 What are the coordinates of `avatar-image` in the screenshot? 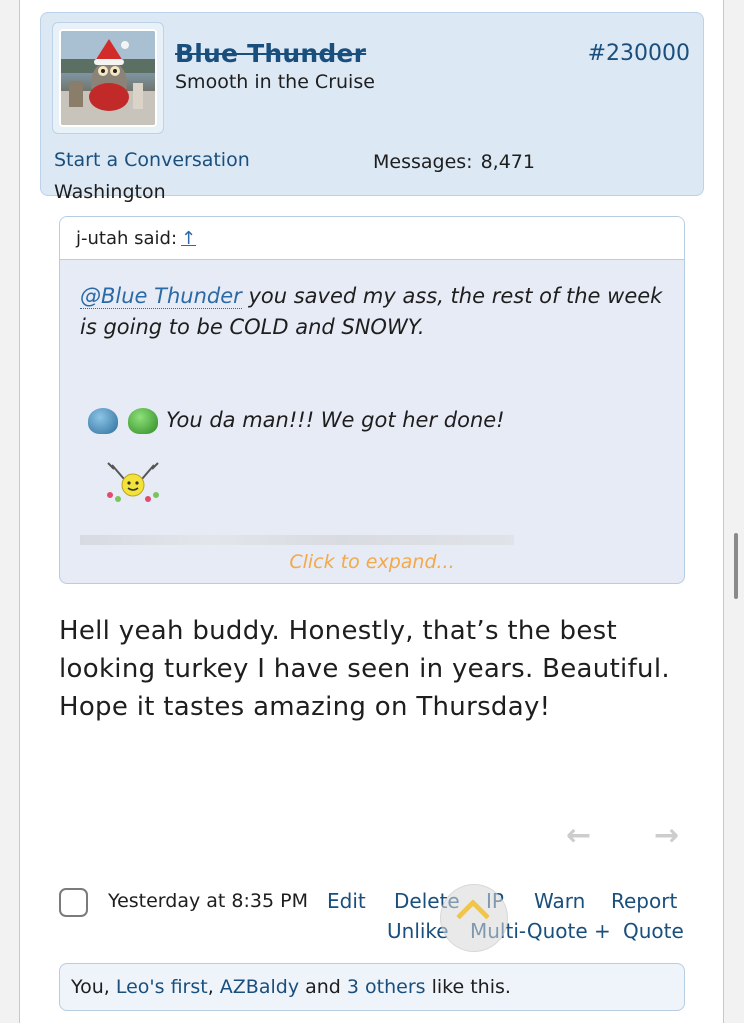 It's located at (108, 78).